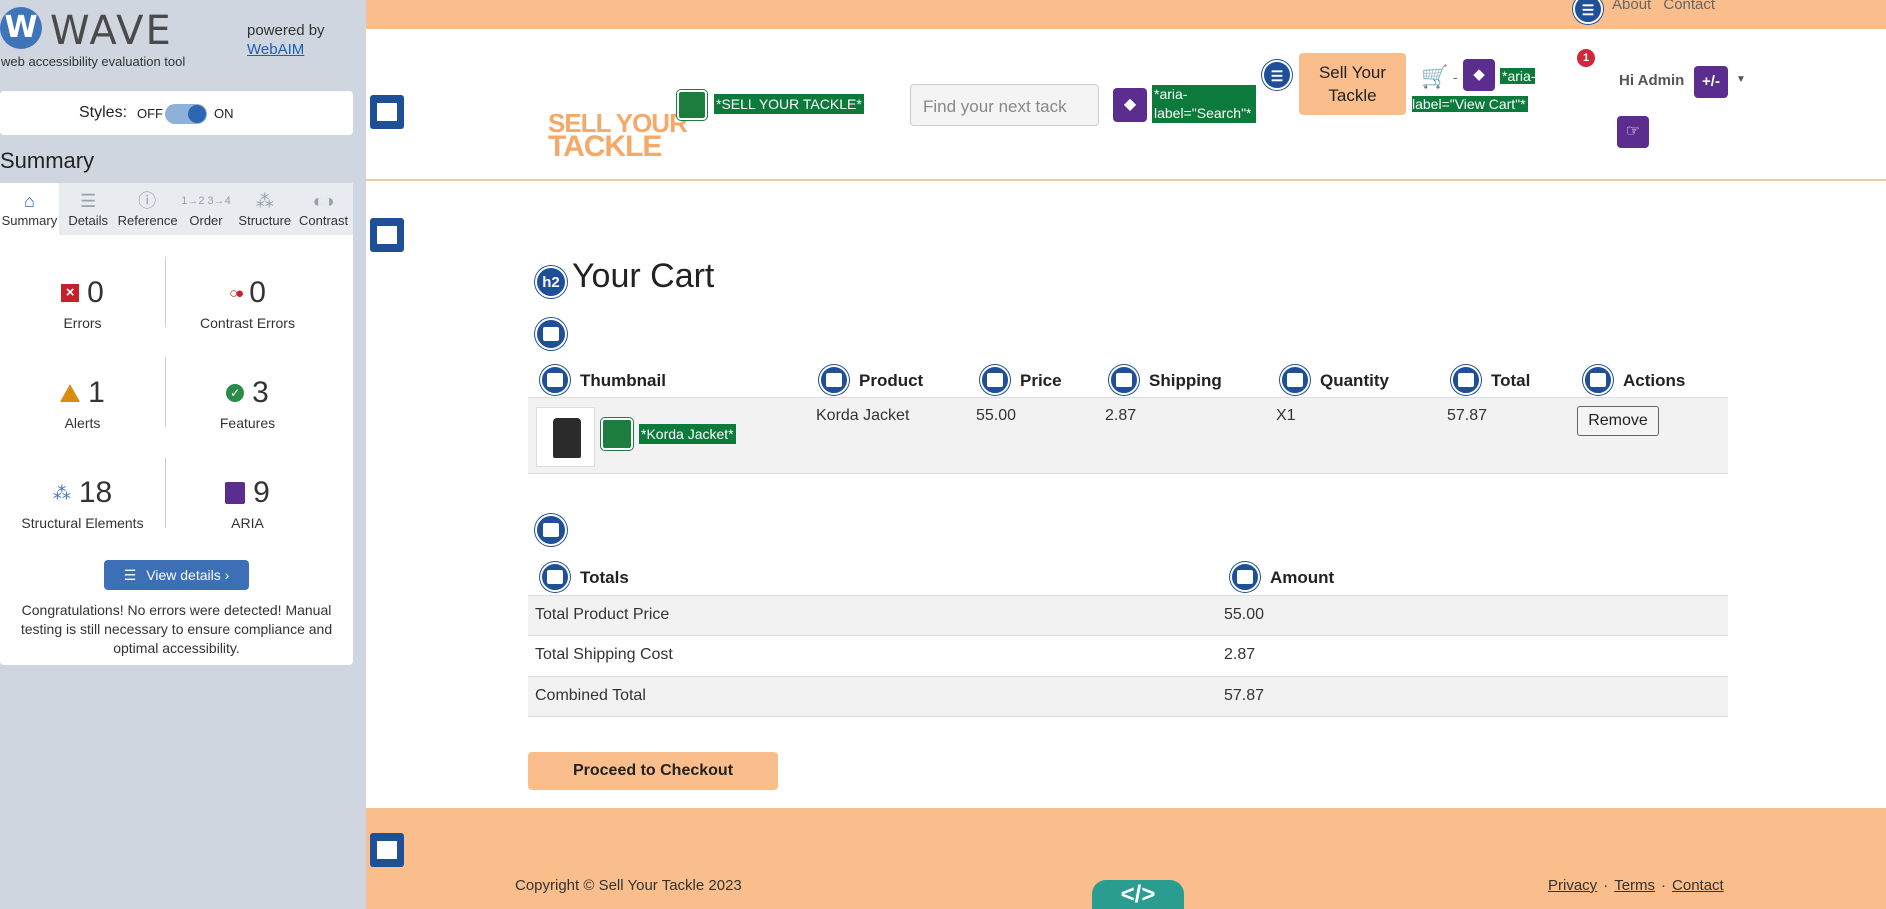 Image resolution: width=1886 pixels, height=909 pixels. Describe the element at coordinates (1354, 380) in the screenshot. I see `column-header-quantity: Quantity` at that location.